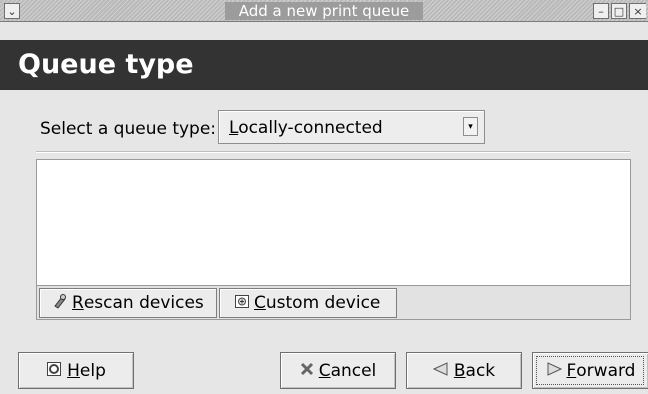  Describe the element at coordinates (554, 370) in the screenshot. I see `forward-arrow-icon` at that location.